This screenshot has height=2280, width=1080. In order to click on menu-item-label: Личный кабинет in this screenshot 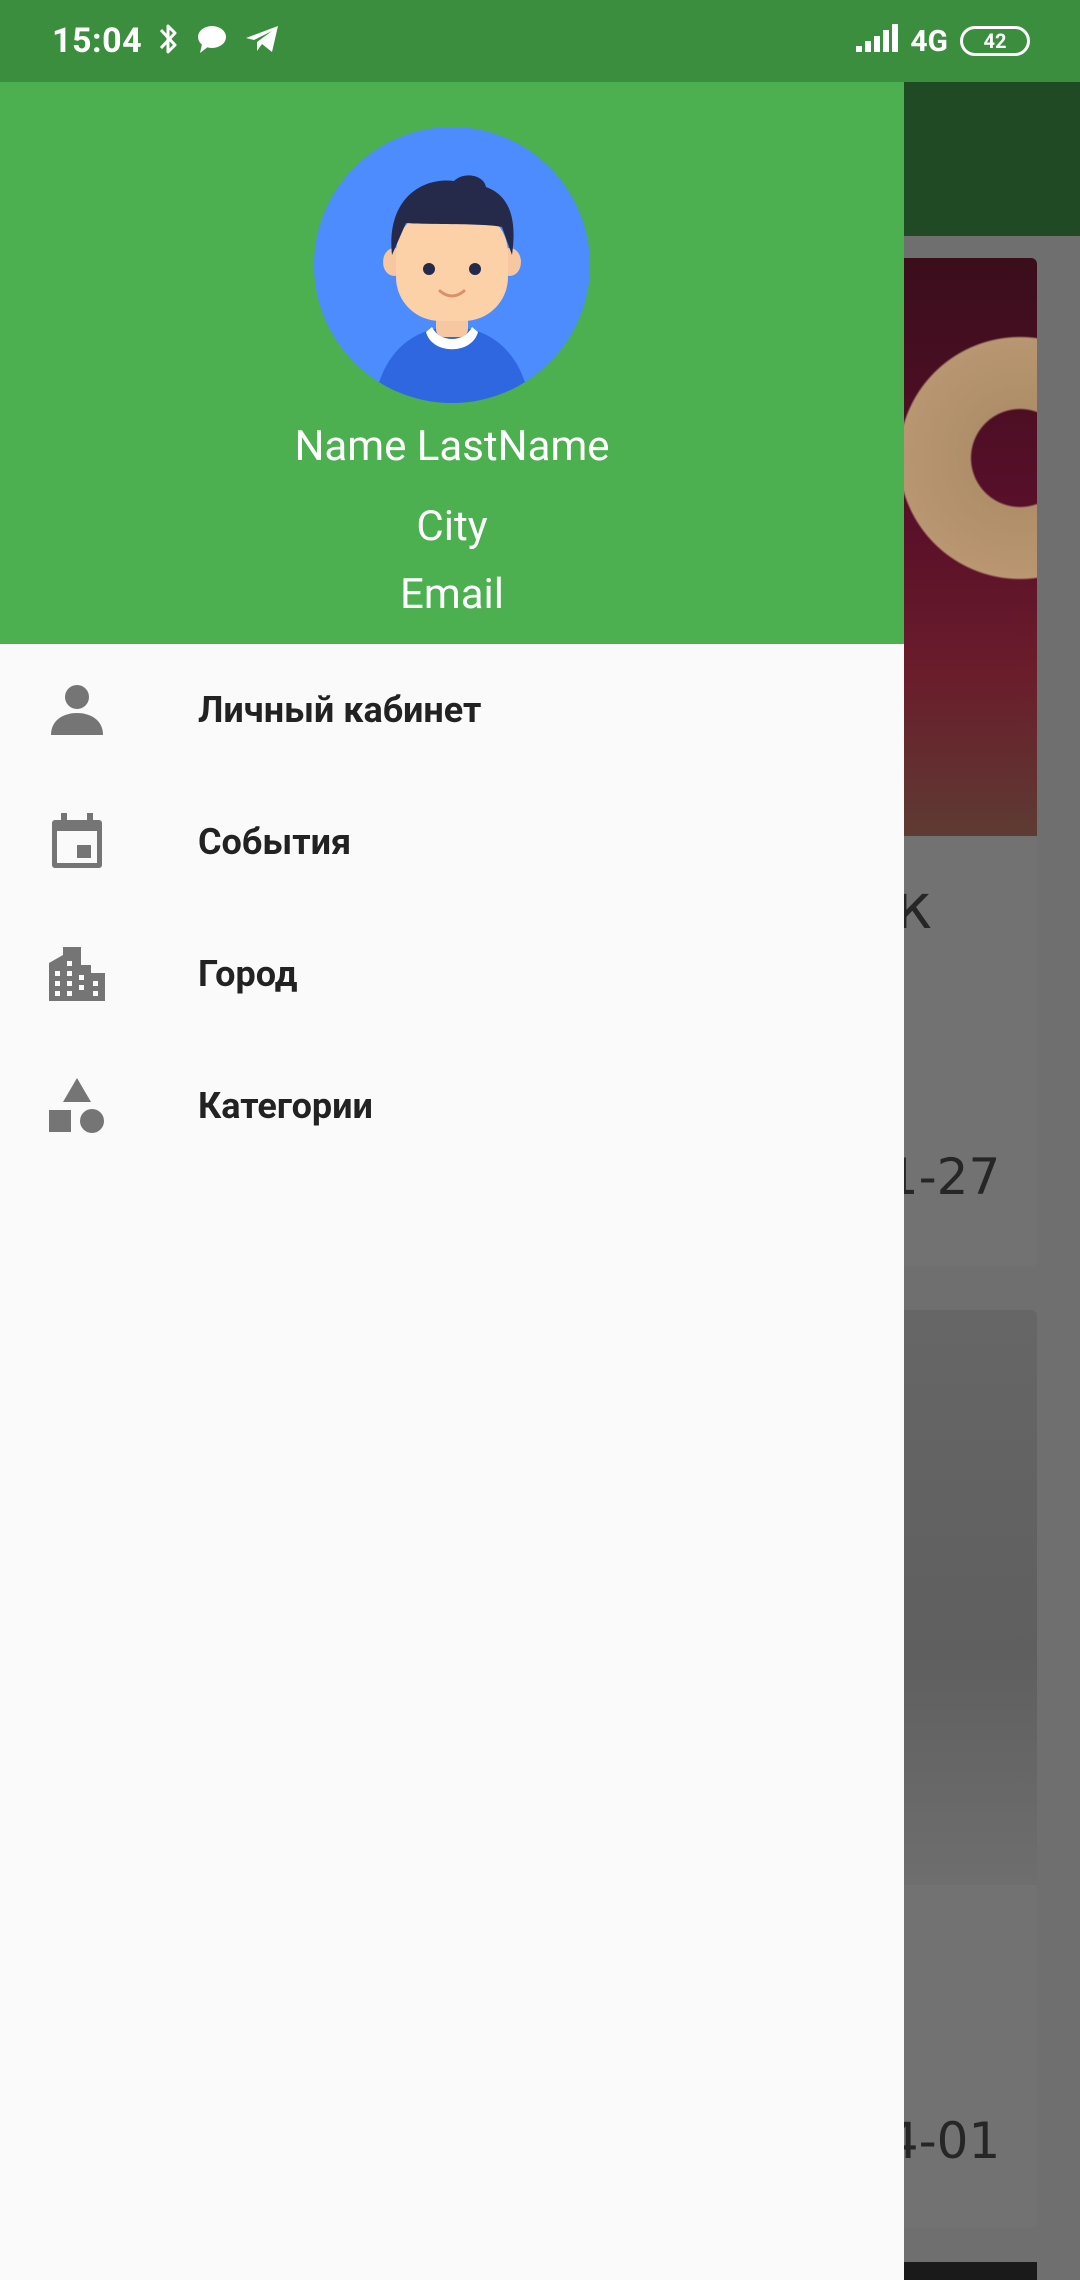, I will do `click(340, 710)`.